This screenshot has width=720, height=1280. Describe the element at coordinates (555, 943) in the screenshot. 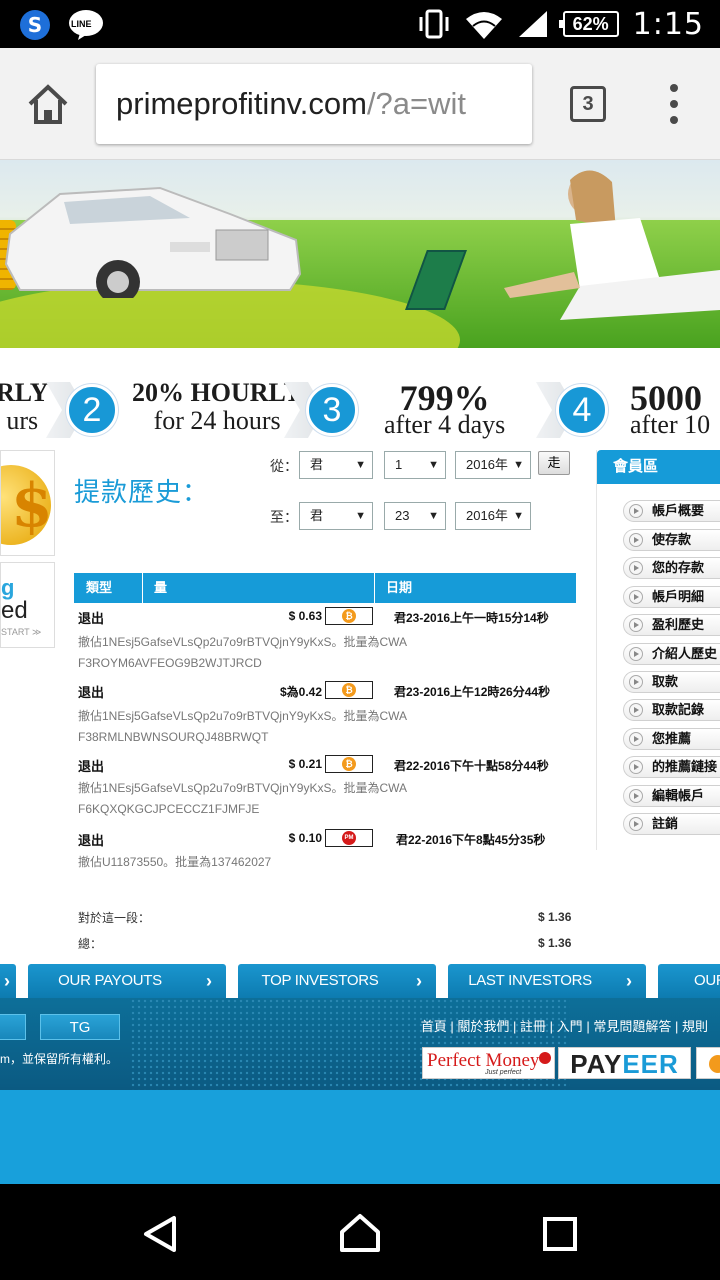

I see `grand-total-value: $ 1.36` at that location.